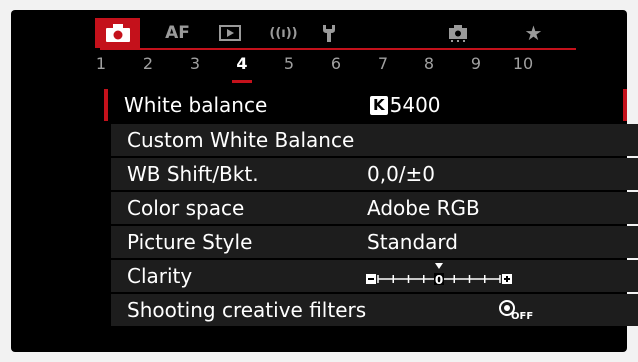  Describe the element at coordinates (423, 208) in the screenshot. I see `menu-item-value: Adobe RGB` at that location.